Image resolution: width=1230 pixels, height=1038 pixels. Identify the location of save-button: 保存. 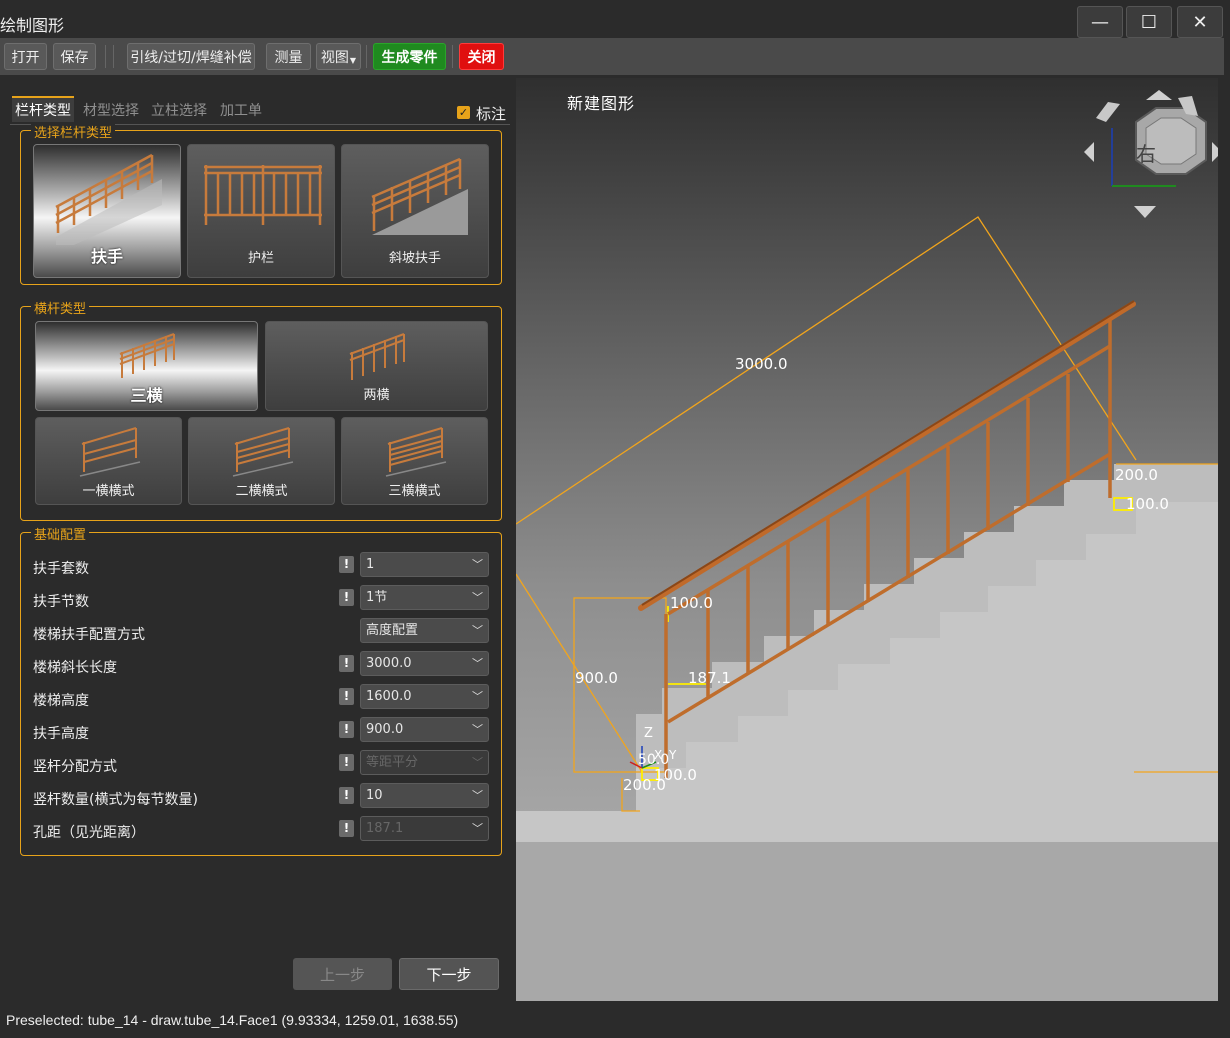
(74, 56).